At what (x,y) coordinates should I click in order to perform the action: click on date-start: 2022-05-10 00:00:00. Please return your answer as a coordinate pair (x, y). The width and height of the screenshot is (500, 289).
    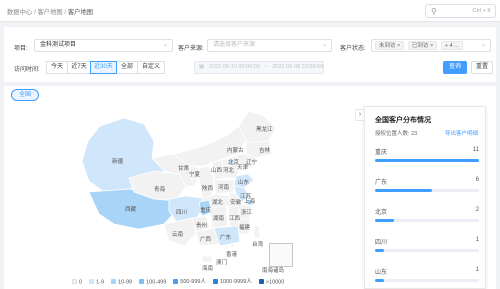
    Looking at the image, I should click on (234, 67).